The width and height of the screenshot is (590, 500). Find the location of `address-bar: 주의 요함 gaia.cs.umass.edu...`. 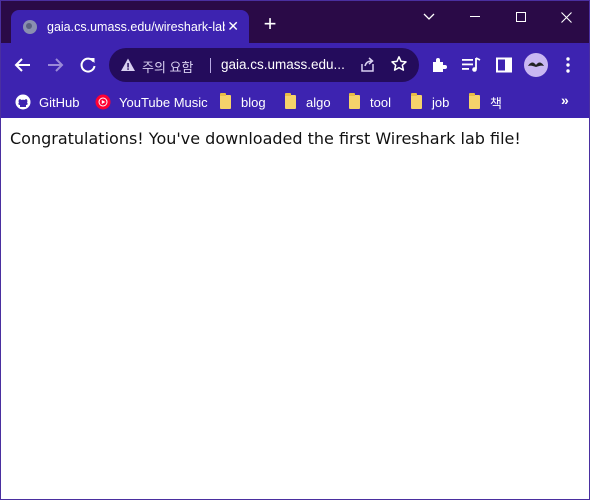

address-bar: 주의 요함 gaia.cs.umass.edu... is located at coordinates (264, 65).